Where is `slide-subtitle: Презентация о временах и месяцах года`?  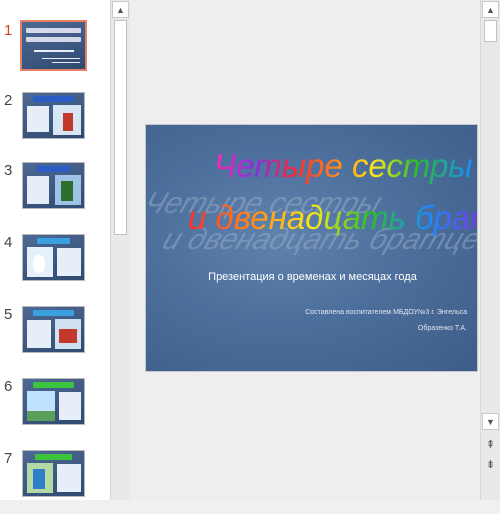 slide-subtitle: Презентация о временах и месяцах года is located at coordinates (312, 277).